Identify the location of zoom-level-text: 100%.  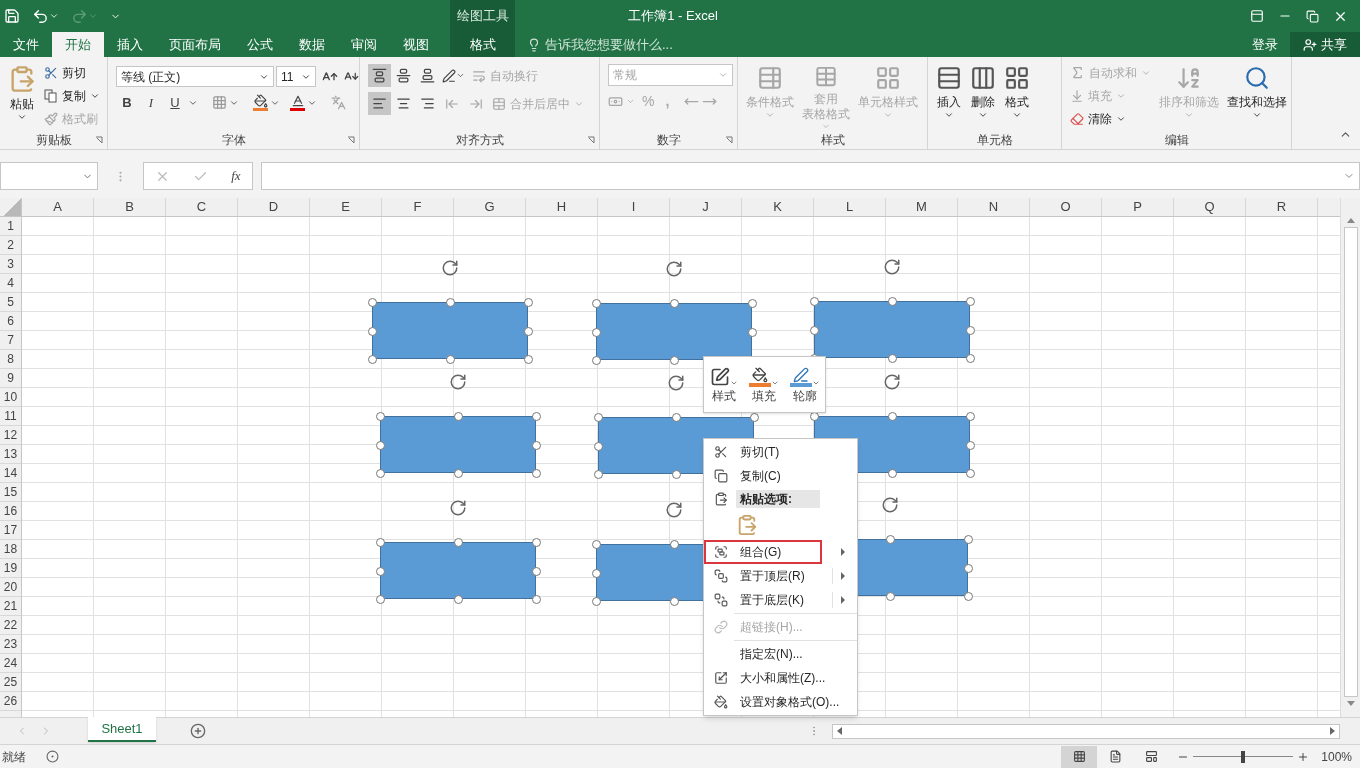
(1336, 756).